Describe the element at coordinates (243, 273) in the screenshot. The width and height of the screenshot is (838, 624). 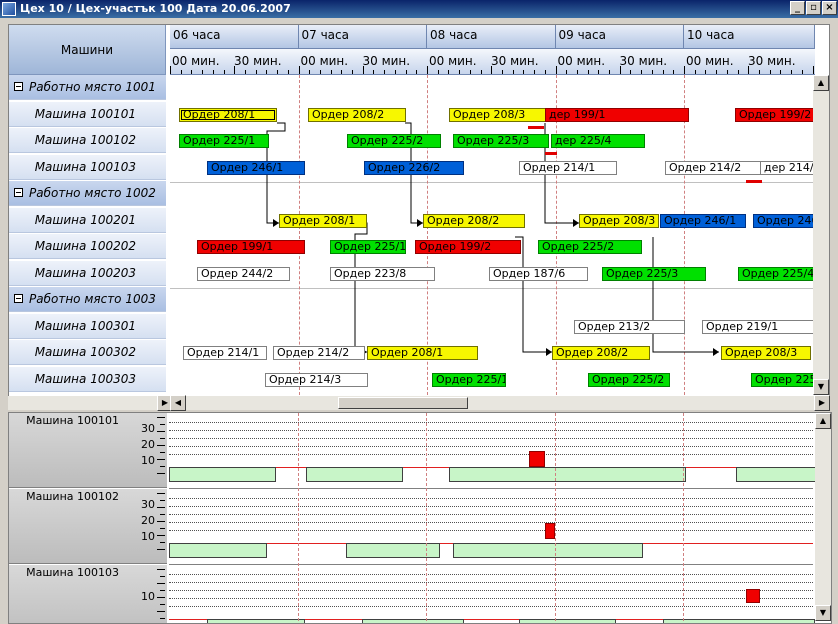
I see `order-bar: Ордер 244/2` at that location.